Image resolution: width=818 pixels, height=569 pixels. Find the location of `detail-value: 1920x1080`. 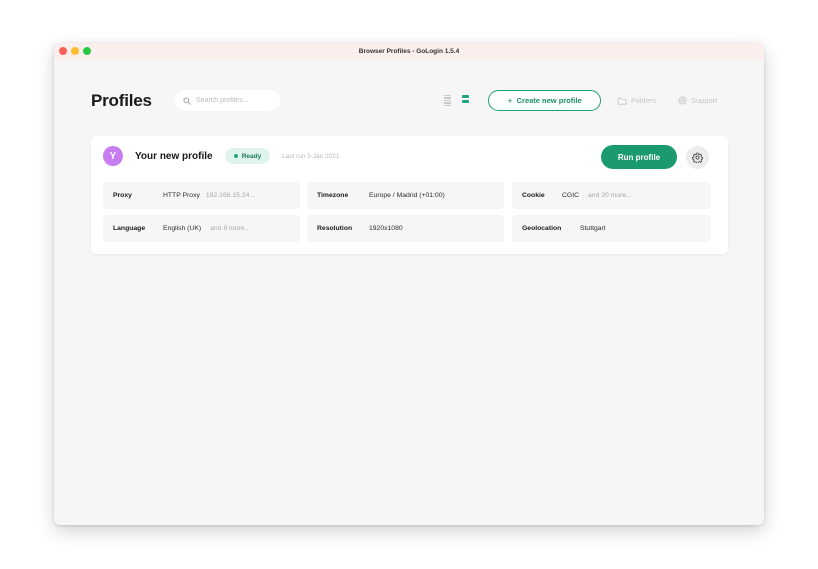

detail-value: 1920x1080 is located at coordinates (386, 228).